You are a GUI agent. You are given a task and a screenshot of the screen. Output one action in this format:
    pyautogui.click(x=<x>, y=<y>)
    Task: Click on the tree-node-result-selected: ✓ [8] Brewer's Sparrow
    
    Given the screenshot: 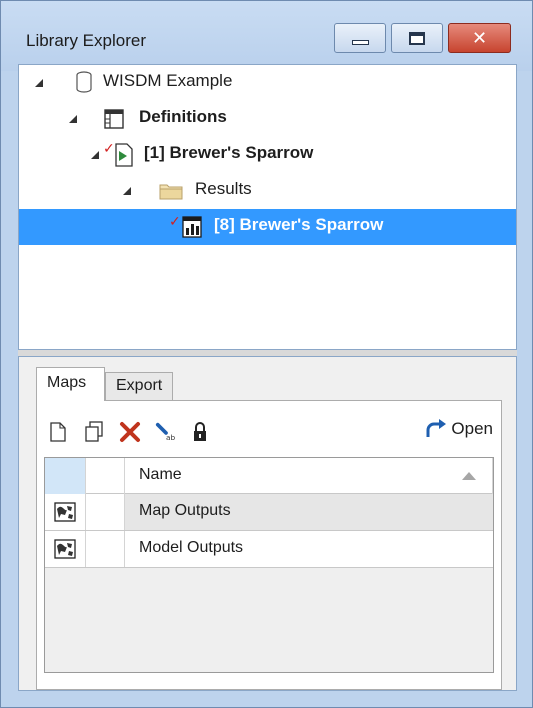 What is the action you would take?
    pyautogui.click(x=267, y=227)
    